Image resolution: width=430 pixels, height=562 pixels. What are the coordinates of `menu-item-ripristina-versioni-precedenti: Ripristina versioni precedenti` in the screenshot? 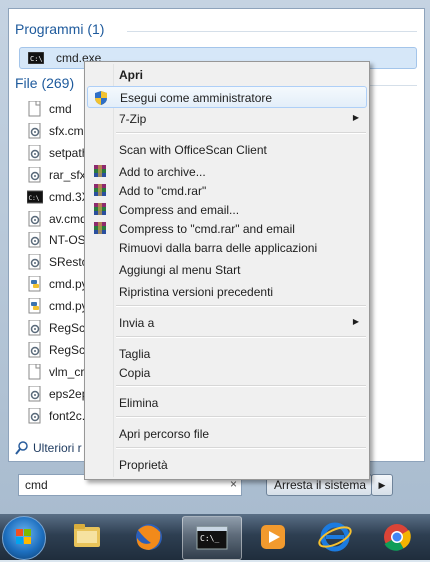 It's located at (227, 292).